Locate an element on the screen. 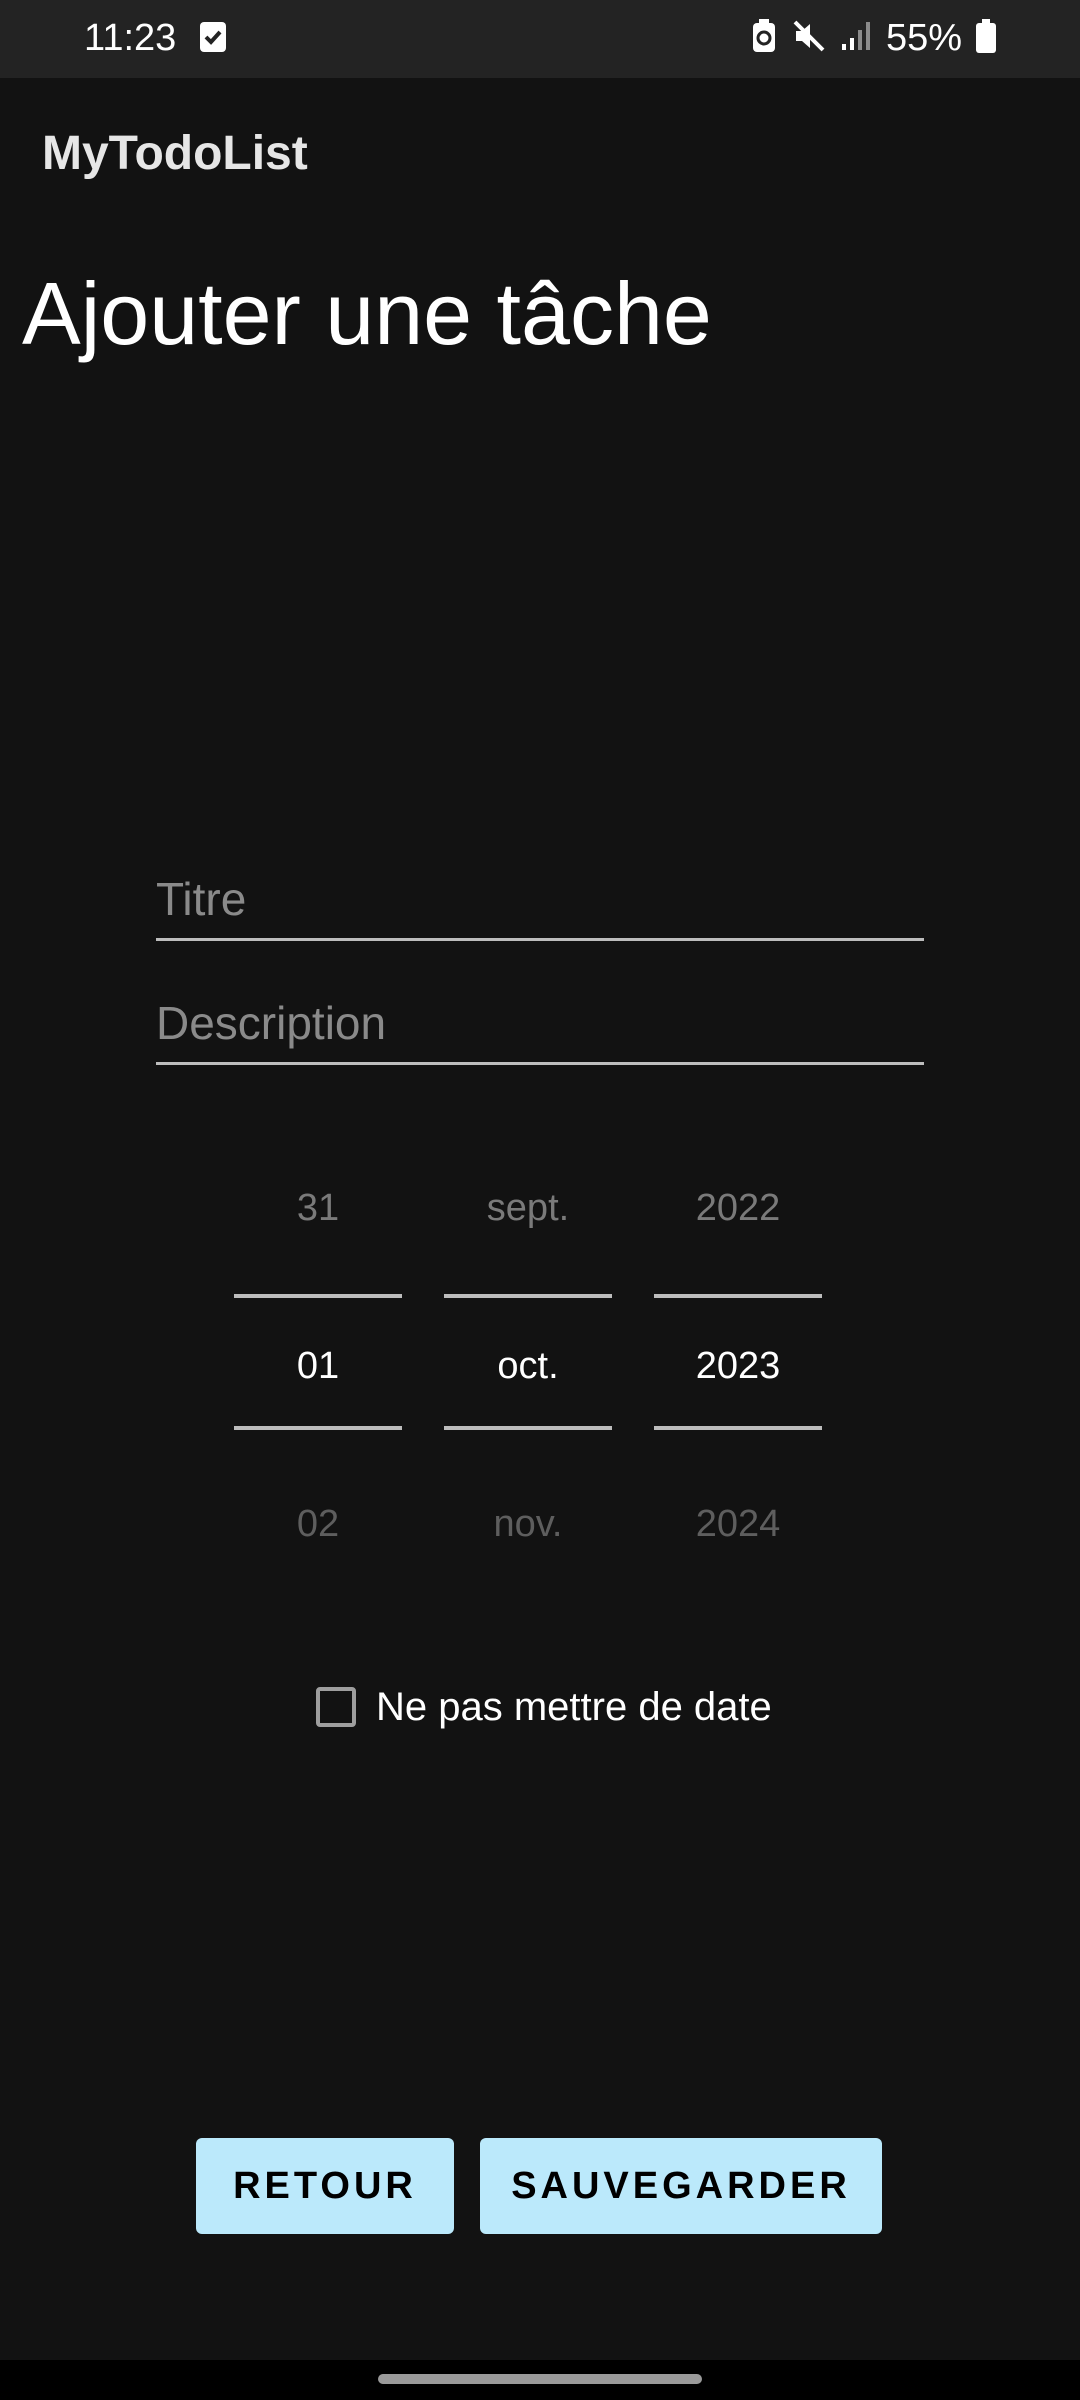 The image size is (1080, 2400). save-button: SAUVEGARDER is located at coordinates (681, 2186).